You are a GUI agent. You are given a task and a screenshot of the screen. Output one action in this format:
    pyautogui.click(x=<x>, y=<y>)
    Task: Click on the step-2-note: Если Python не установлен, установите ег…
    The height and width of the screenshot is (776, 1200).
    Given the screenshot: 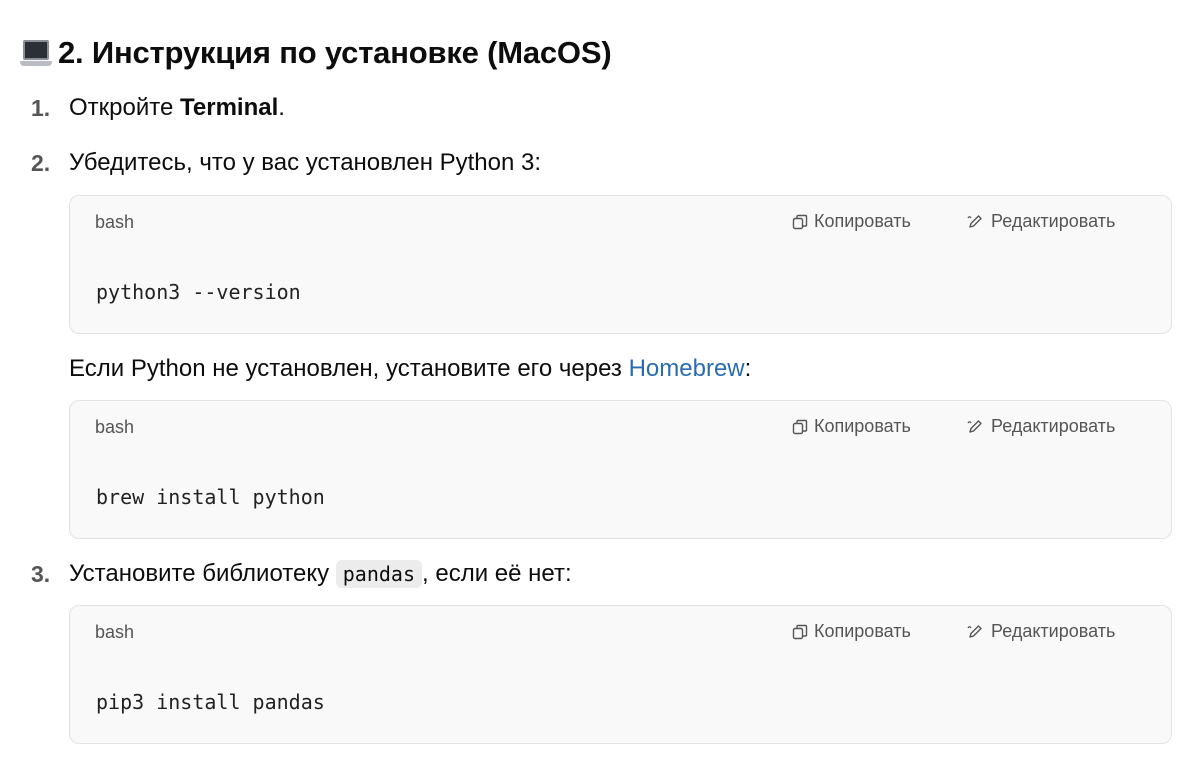 What is the action you would take?
    pyautogui.click(x=410, y=369)
    